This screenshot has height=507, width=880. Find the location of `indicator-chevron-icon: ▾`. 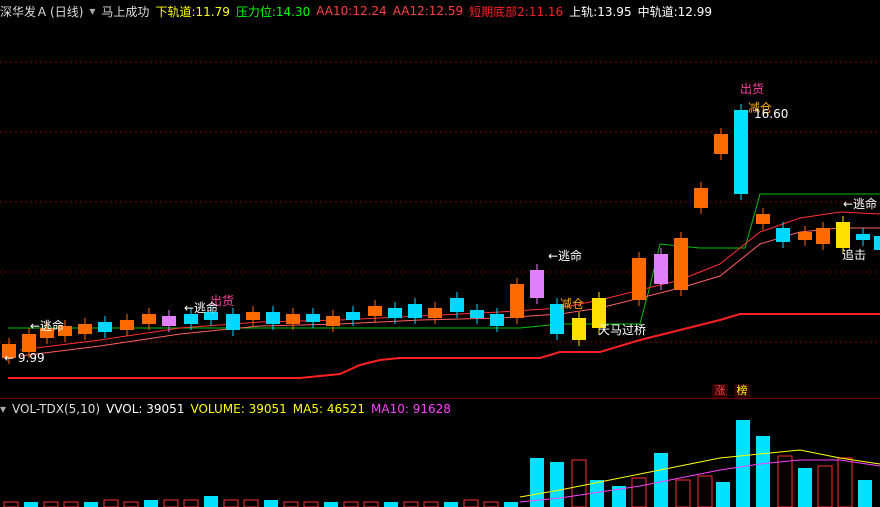

indicator-chevron-icon: ▾ is located at coordinates (92, 11).